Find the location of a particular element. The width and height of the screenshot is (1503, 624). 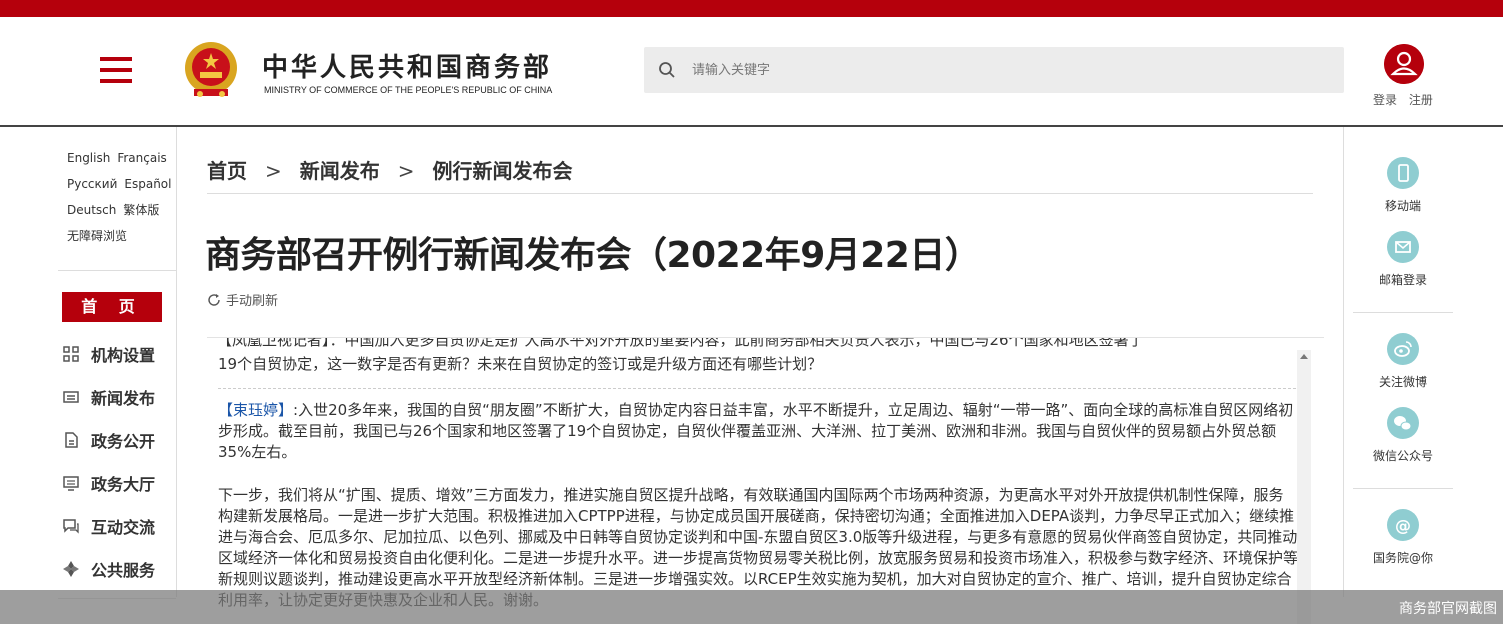

sidebar-item-public-service: 公共服务 is located at coordinates (119, 568).